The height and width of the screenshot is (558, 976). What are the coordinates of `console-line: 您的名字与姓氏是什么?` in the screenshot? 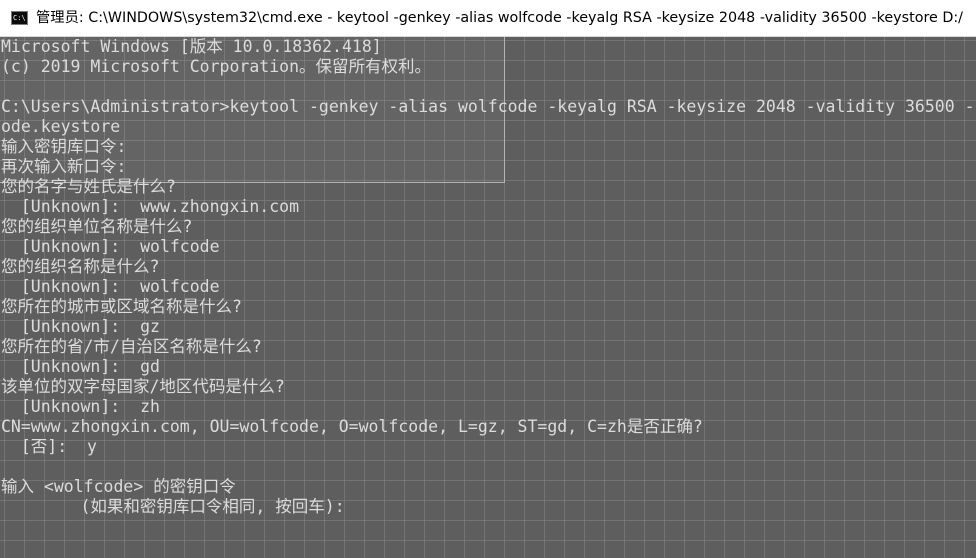 It's located at (88, 186).